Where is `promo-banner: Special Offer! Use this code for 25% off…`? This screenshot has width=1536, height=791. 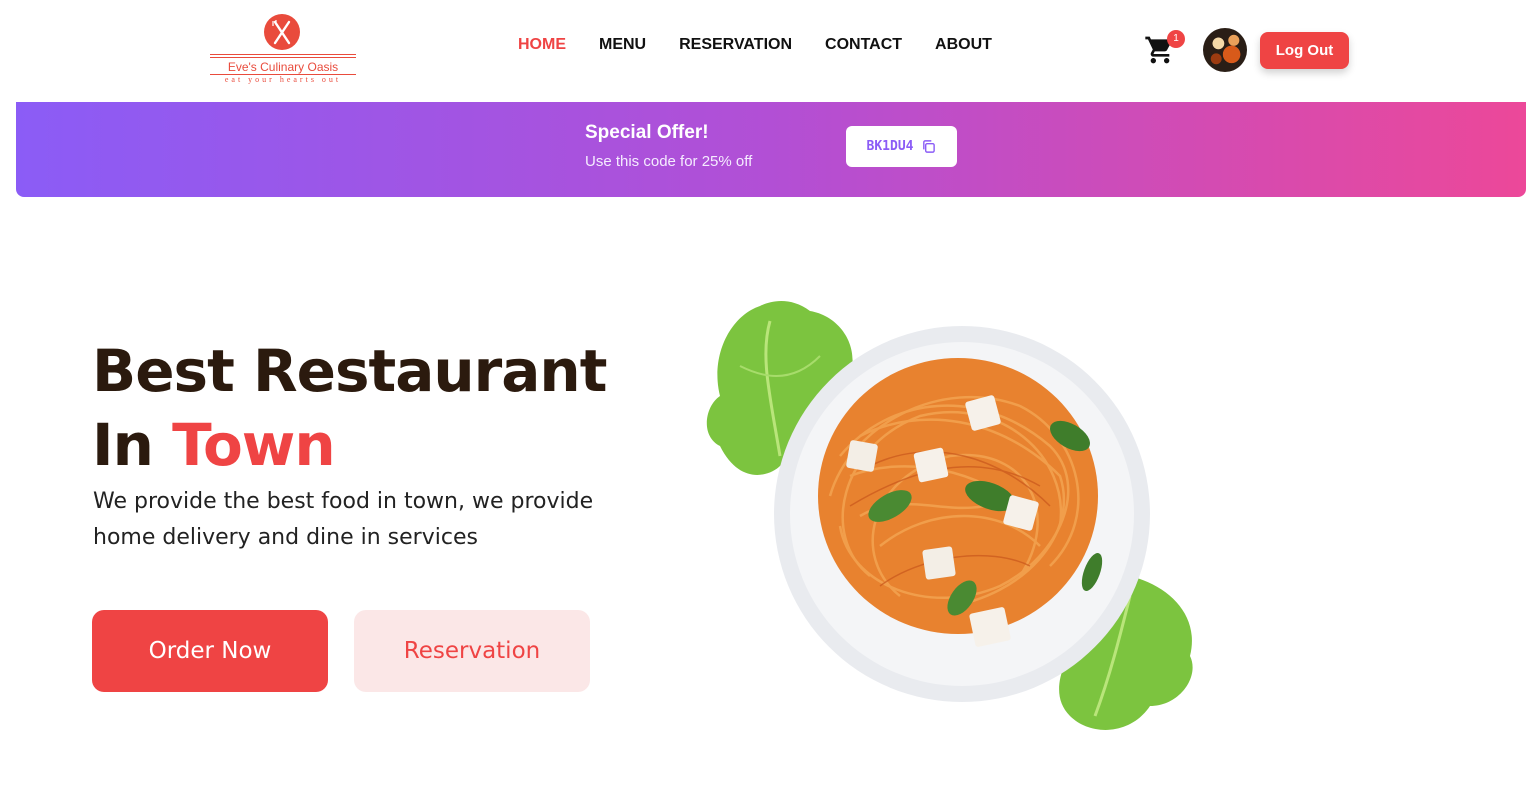 promo-banner: Special Offer! Use this code for 25% off… is located at coordinates (771, 149).